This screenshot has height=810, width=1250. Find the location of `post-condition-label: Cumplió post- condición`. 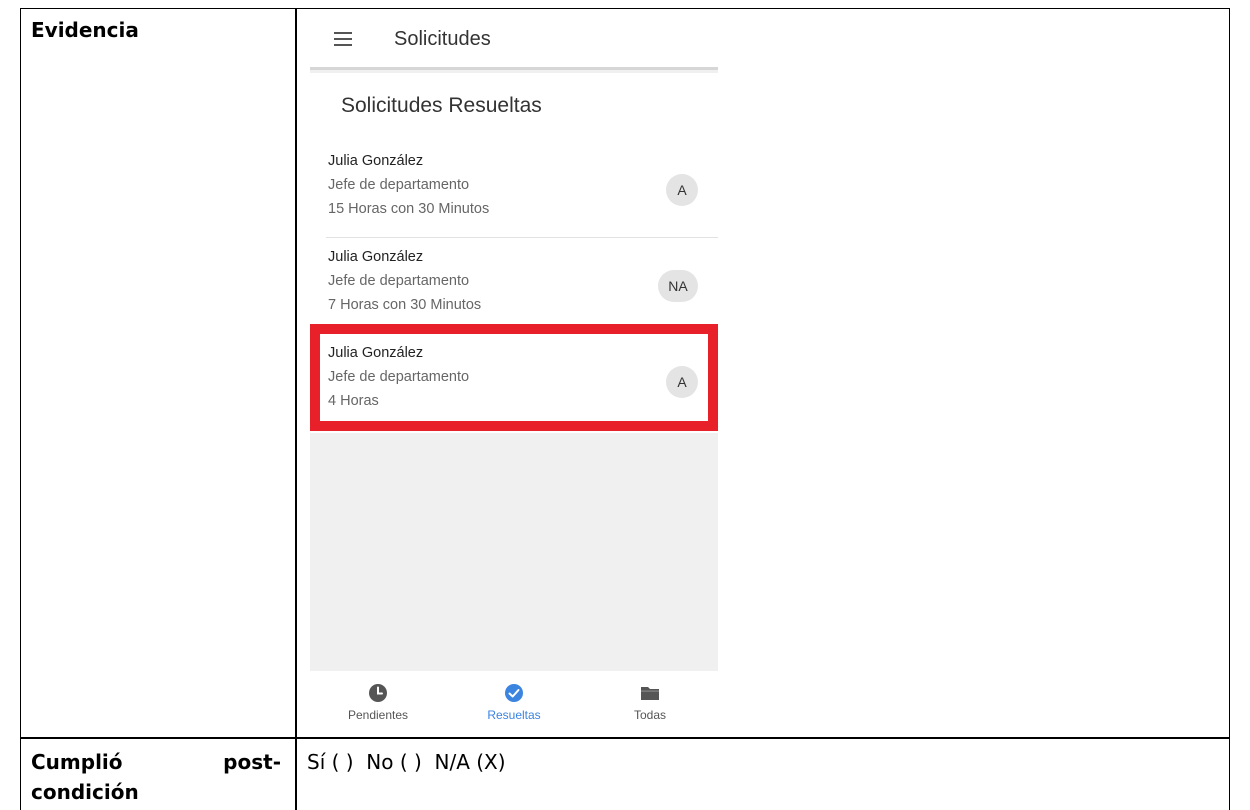

post-condition-label: Cumplió post- condición is located at coordinates (156, 777).